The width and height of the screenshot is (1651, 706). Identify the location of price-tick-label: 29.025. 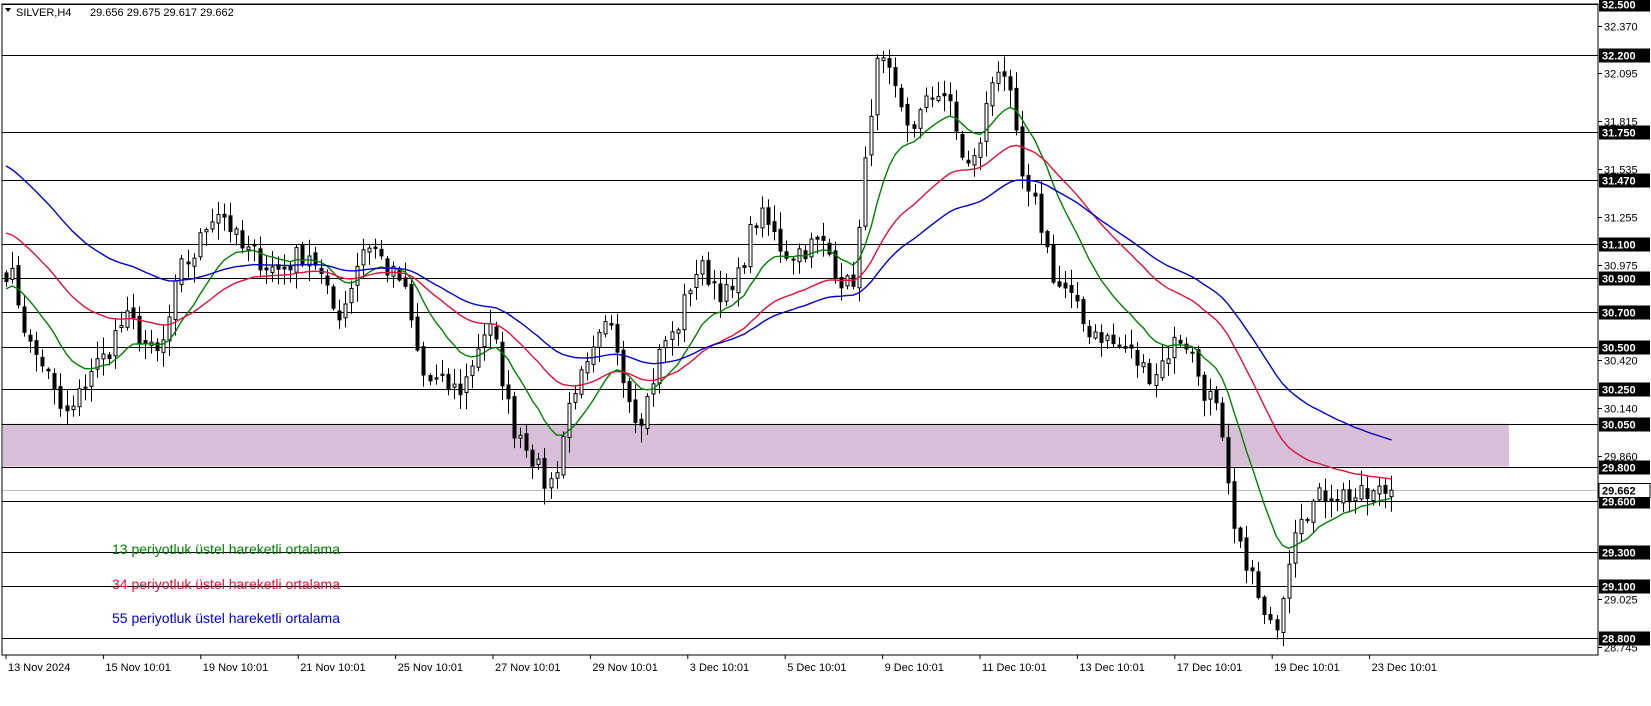
(1621, 601).